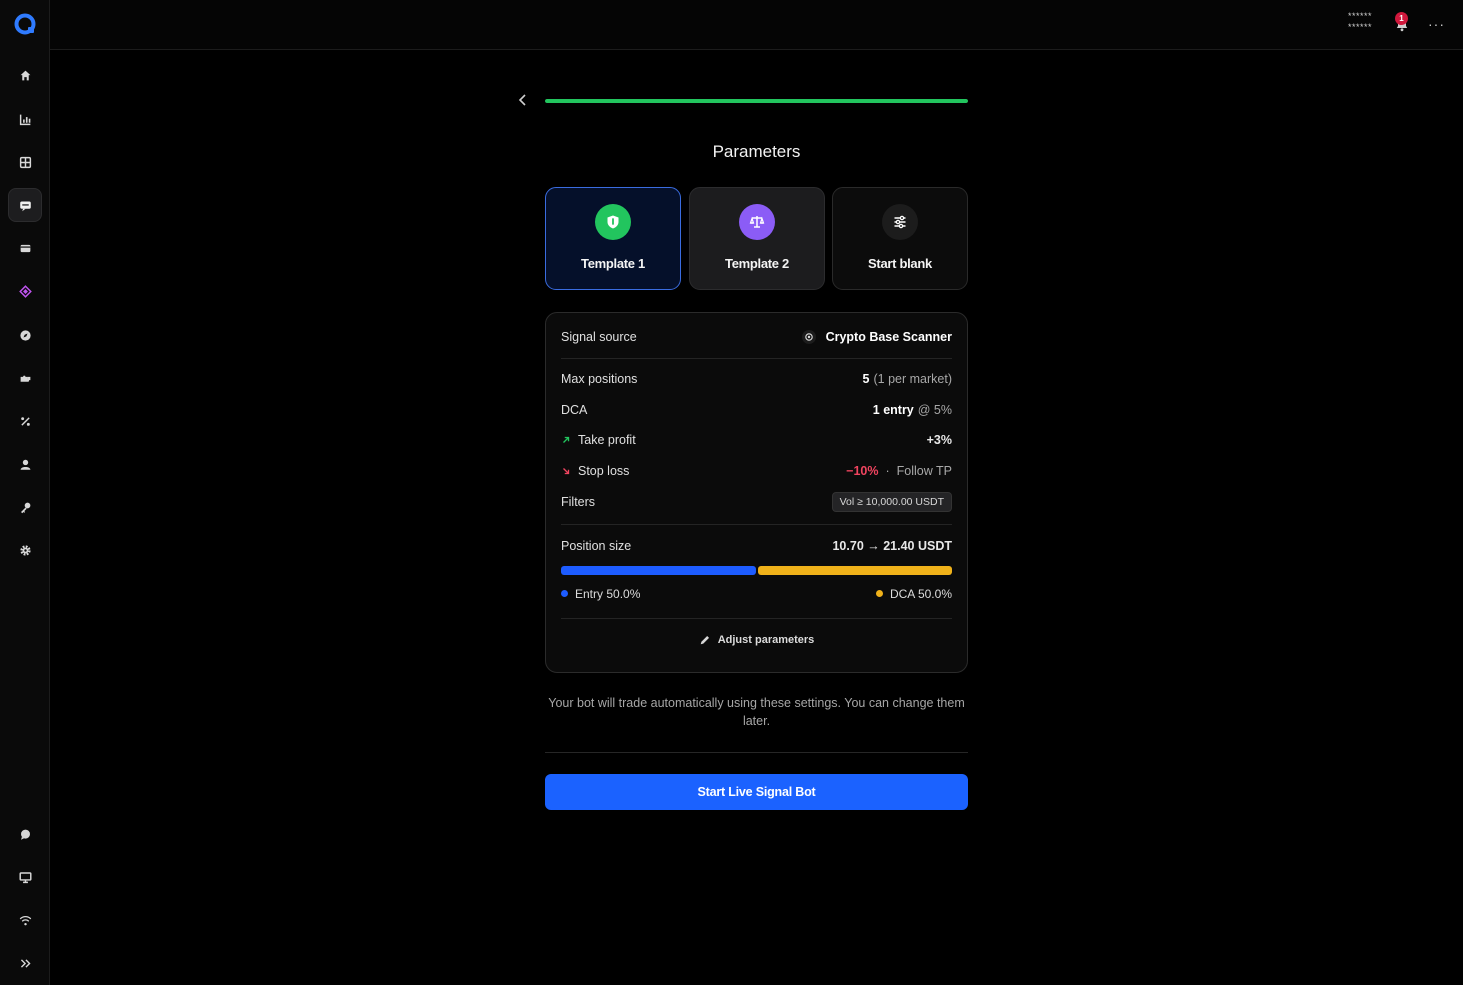 This screenshot has height=985, width=1463. What do you see at coordinates (608, 594) in the screenshot?
I see `entry-legend: Entry 50.0%` at bounding box center [608, 594].